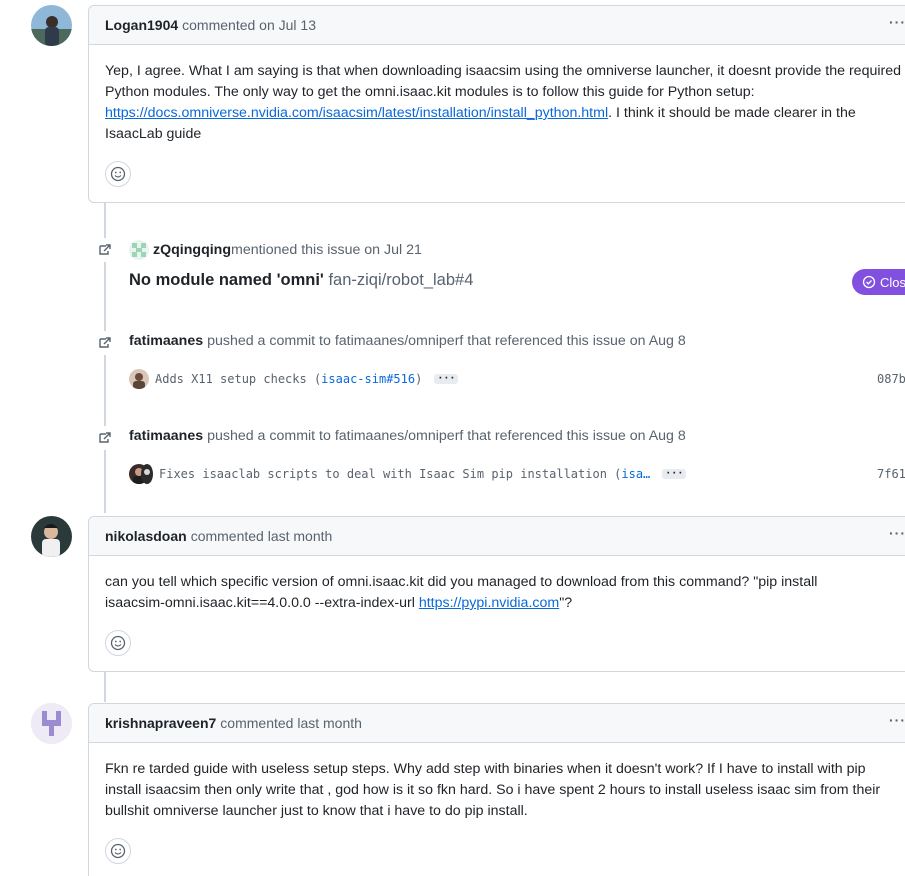  Describe the element at coordinates (489, 603) in the screenshot. I see `comment-link: https://pypi.nvidia.com` at that location.